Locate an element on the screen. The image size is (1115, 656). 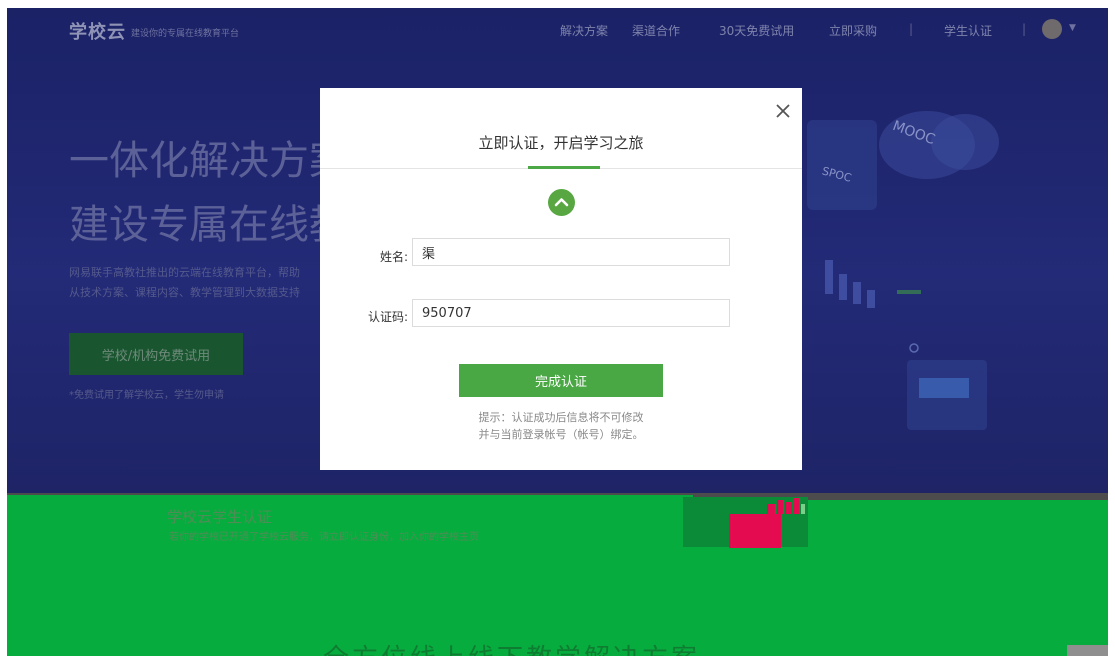
code-label: 认证码: is located at coordinates (387, 317).